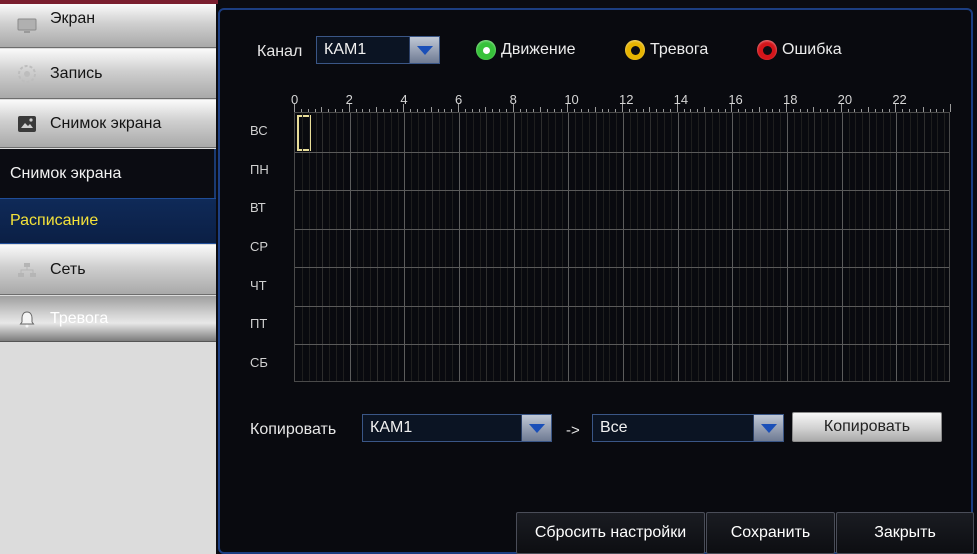  What do you see at coordinates (259, 246) in the screenshot?
I see `day-label: СР` at bounding box center [259, 246].